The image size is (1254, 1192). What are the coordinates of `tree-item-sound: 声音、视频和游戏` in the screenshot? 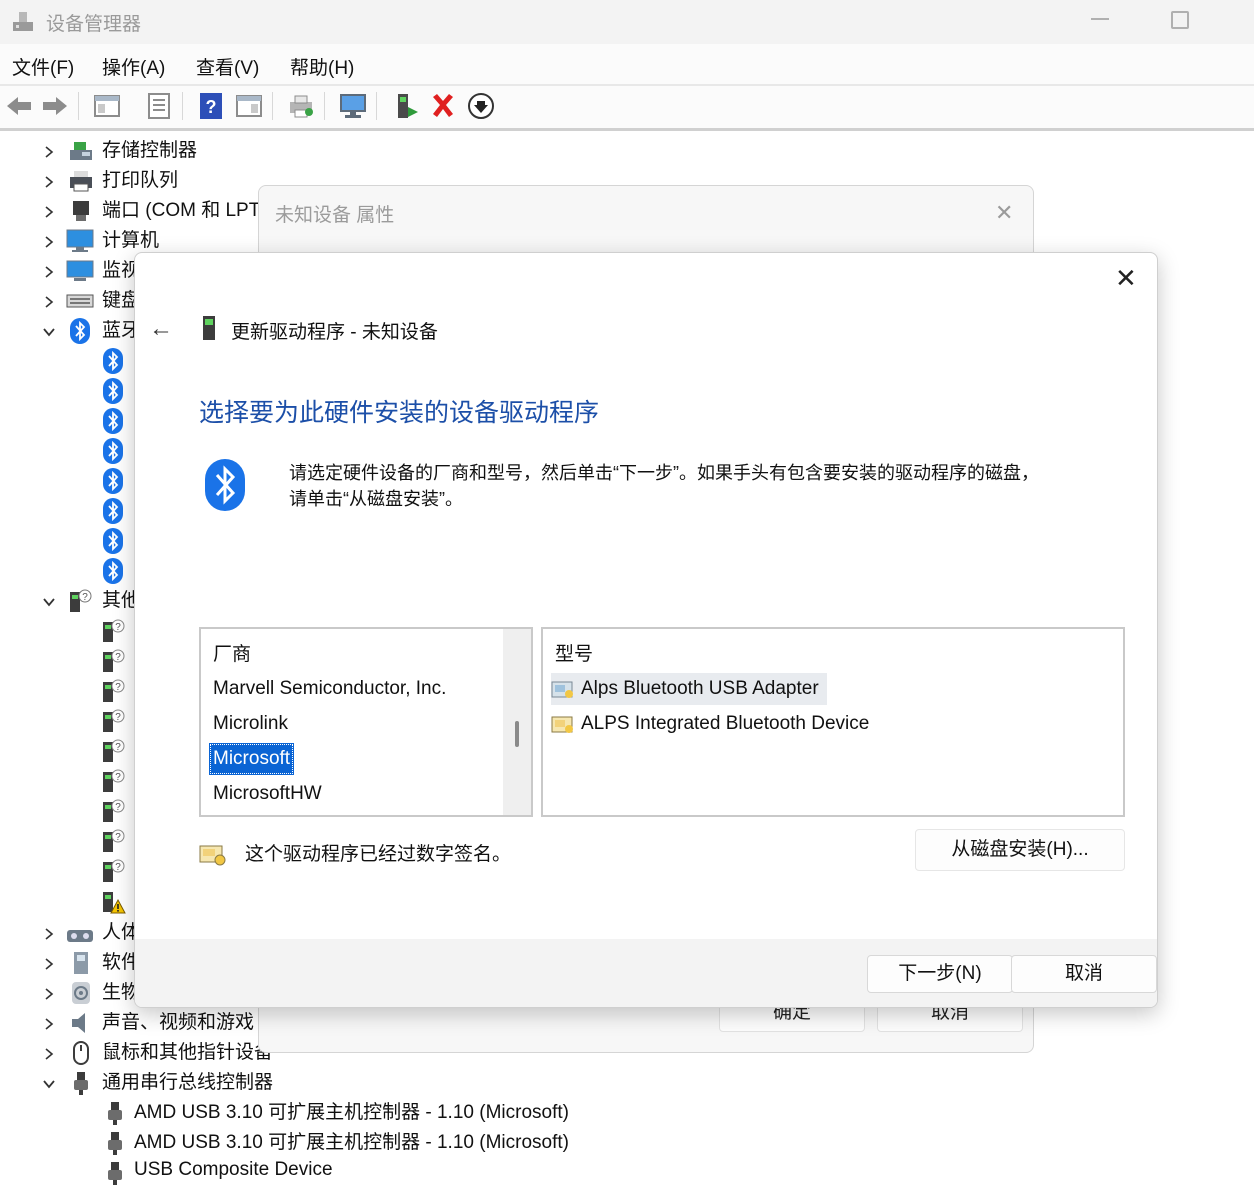 It's located at (178, 1023).